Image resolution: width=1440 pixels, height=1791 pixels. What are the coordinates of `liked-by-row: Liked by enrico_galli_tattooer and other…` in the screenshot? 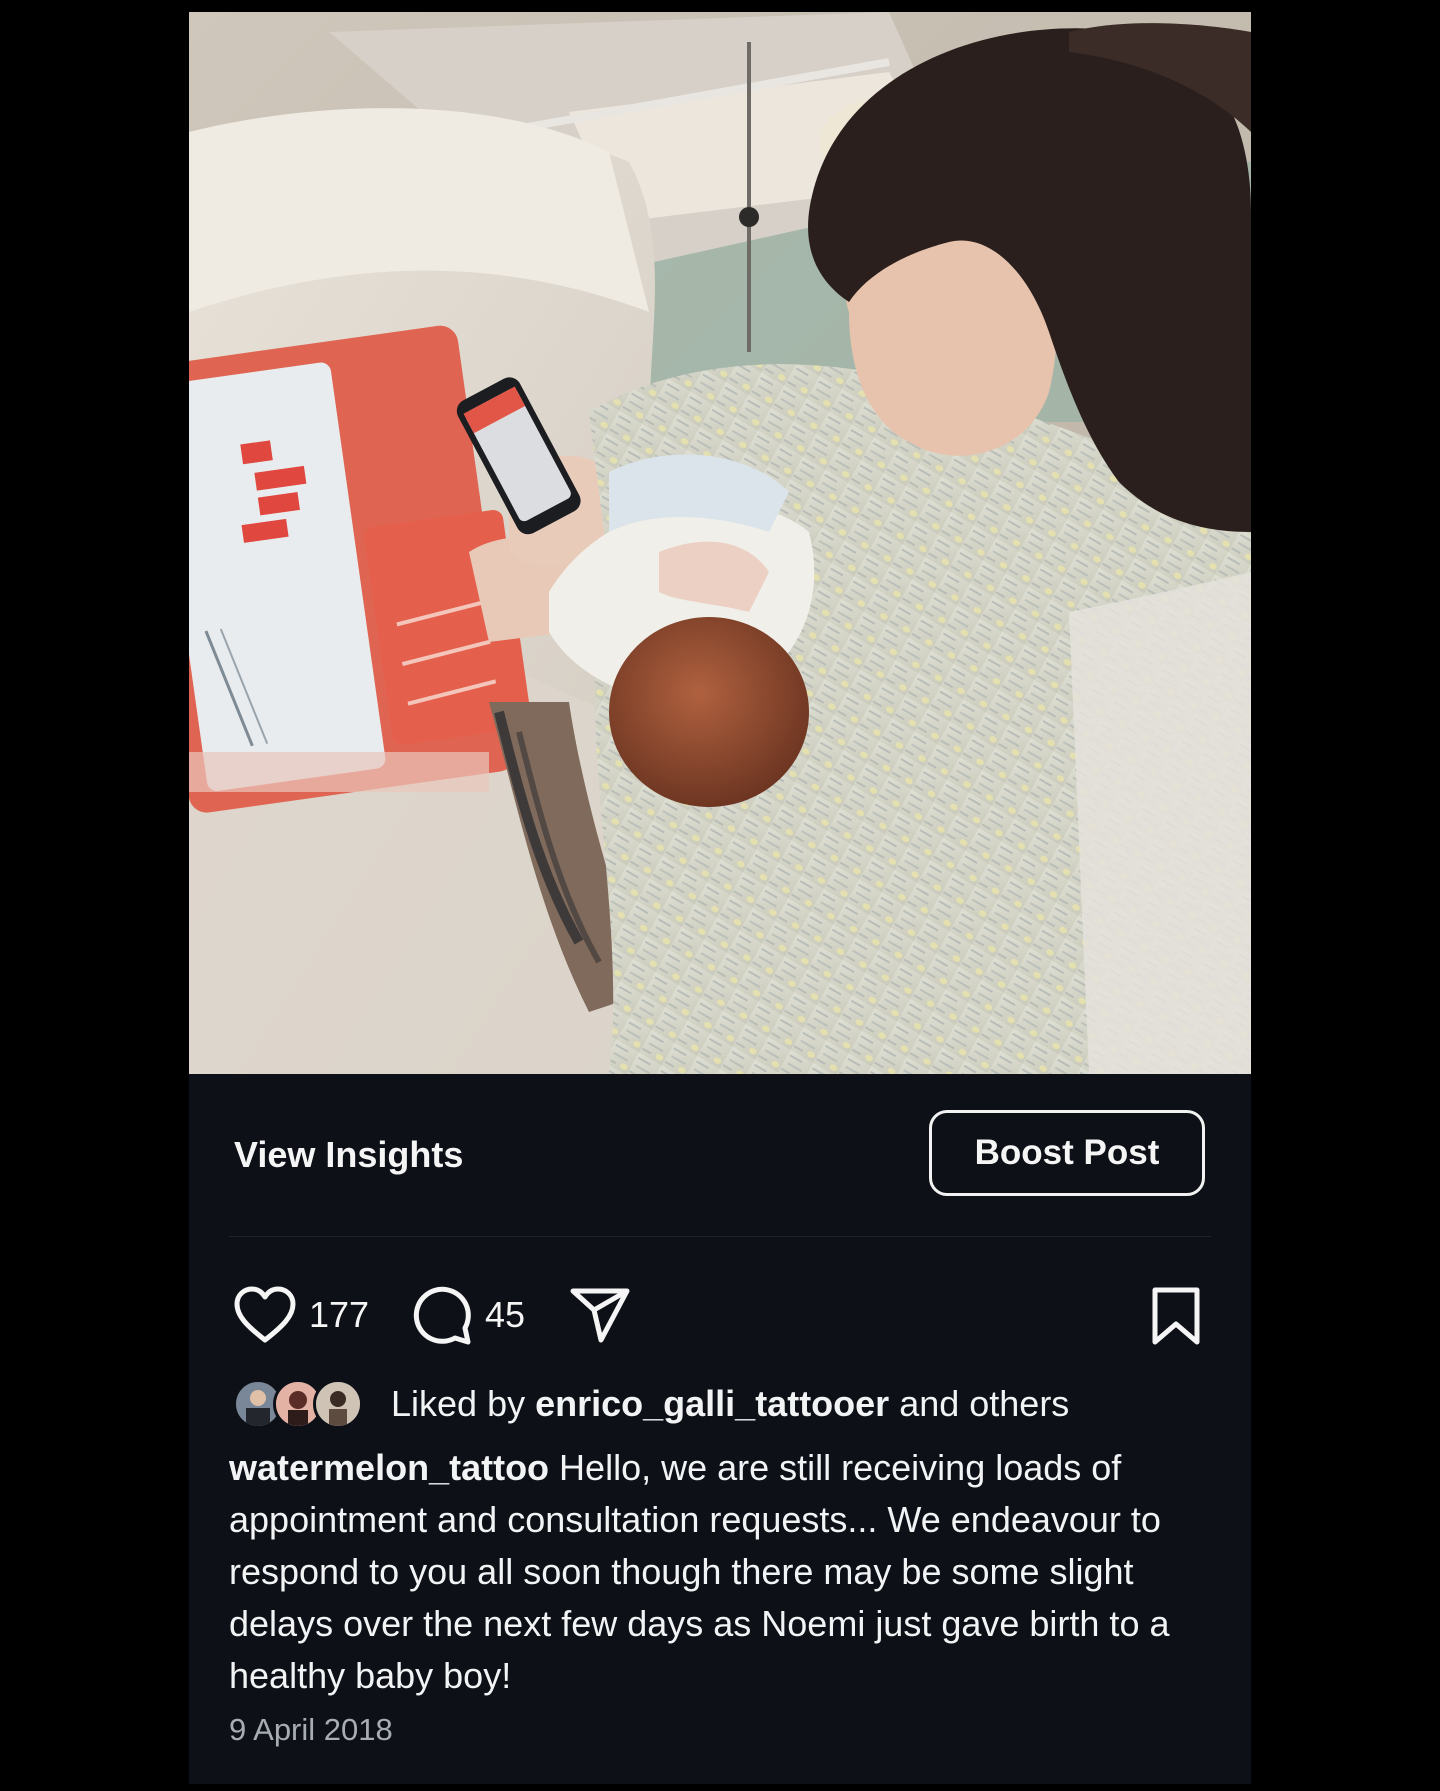 It's located at (651, 1404).